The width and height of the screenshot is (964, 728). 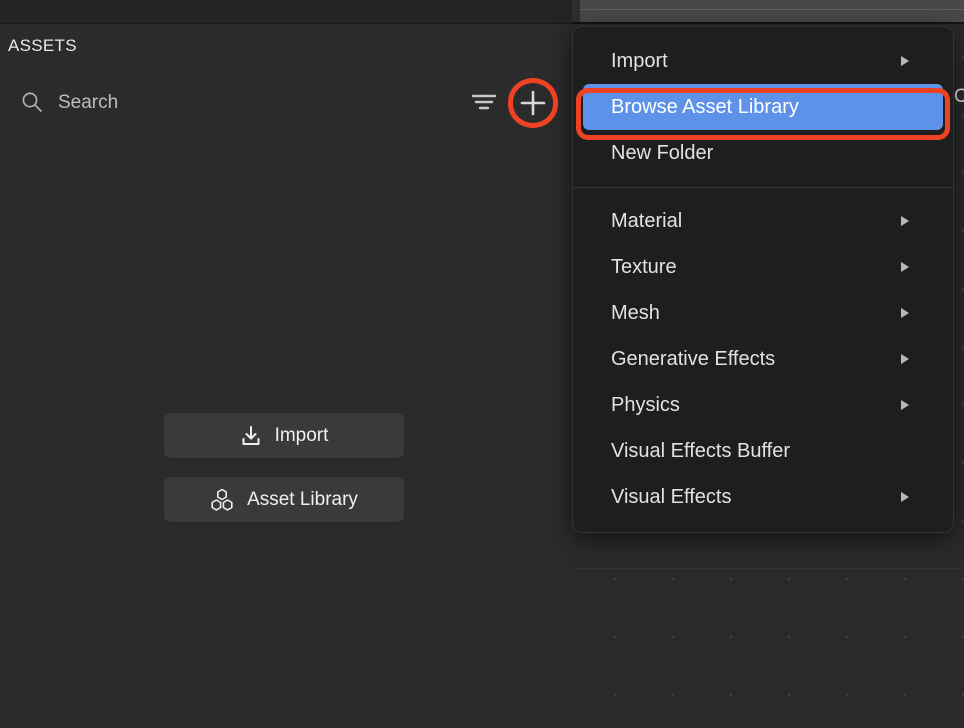 I want to click on menu-item-label: Browse Asset Library, so click(x=705, y=106).